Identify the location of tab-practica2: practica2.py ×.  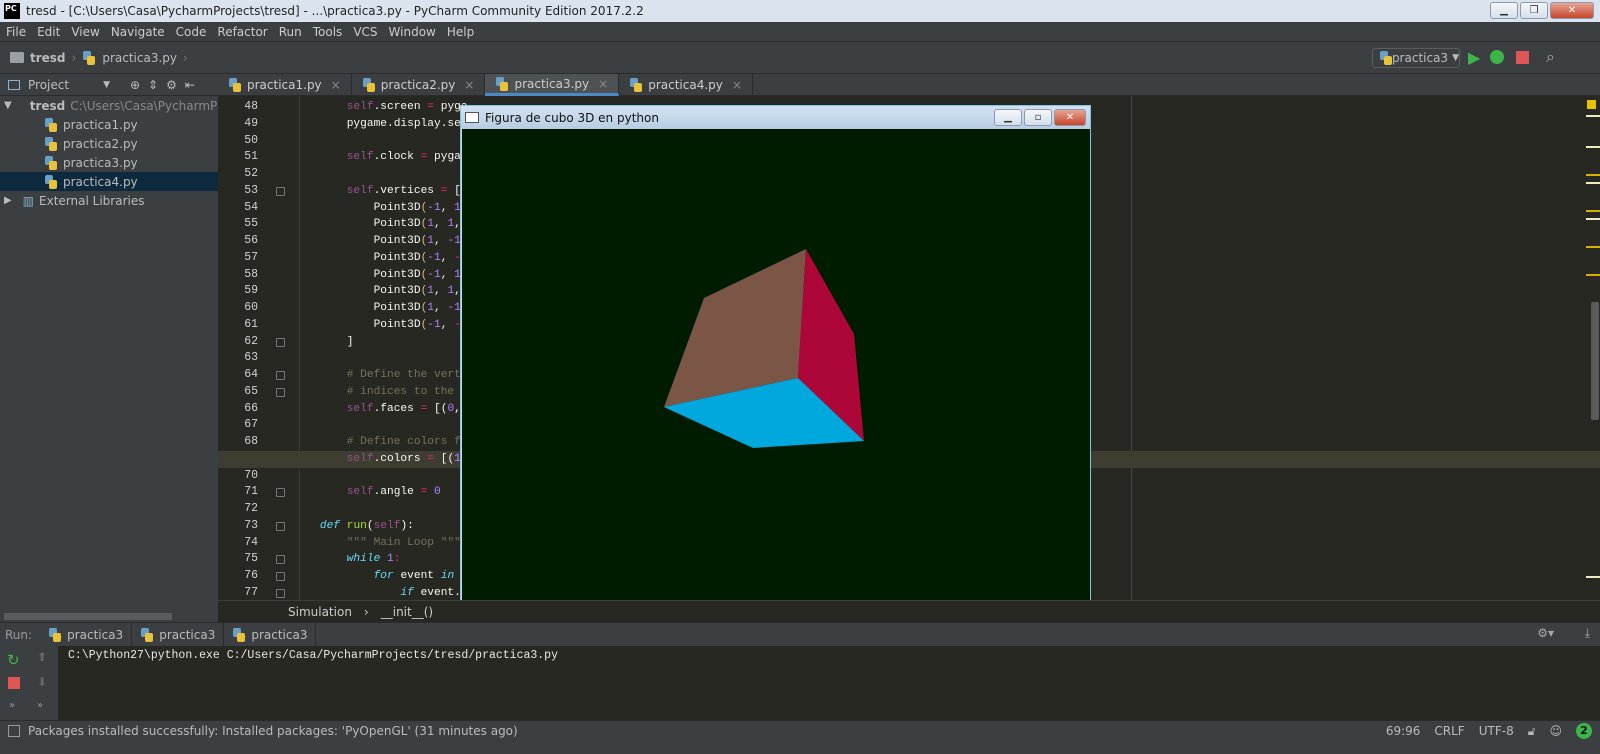
(419, 85).